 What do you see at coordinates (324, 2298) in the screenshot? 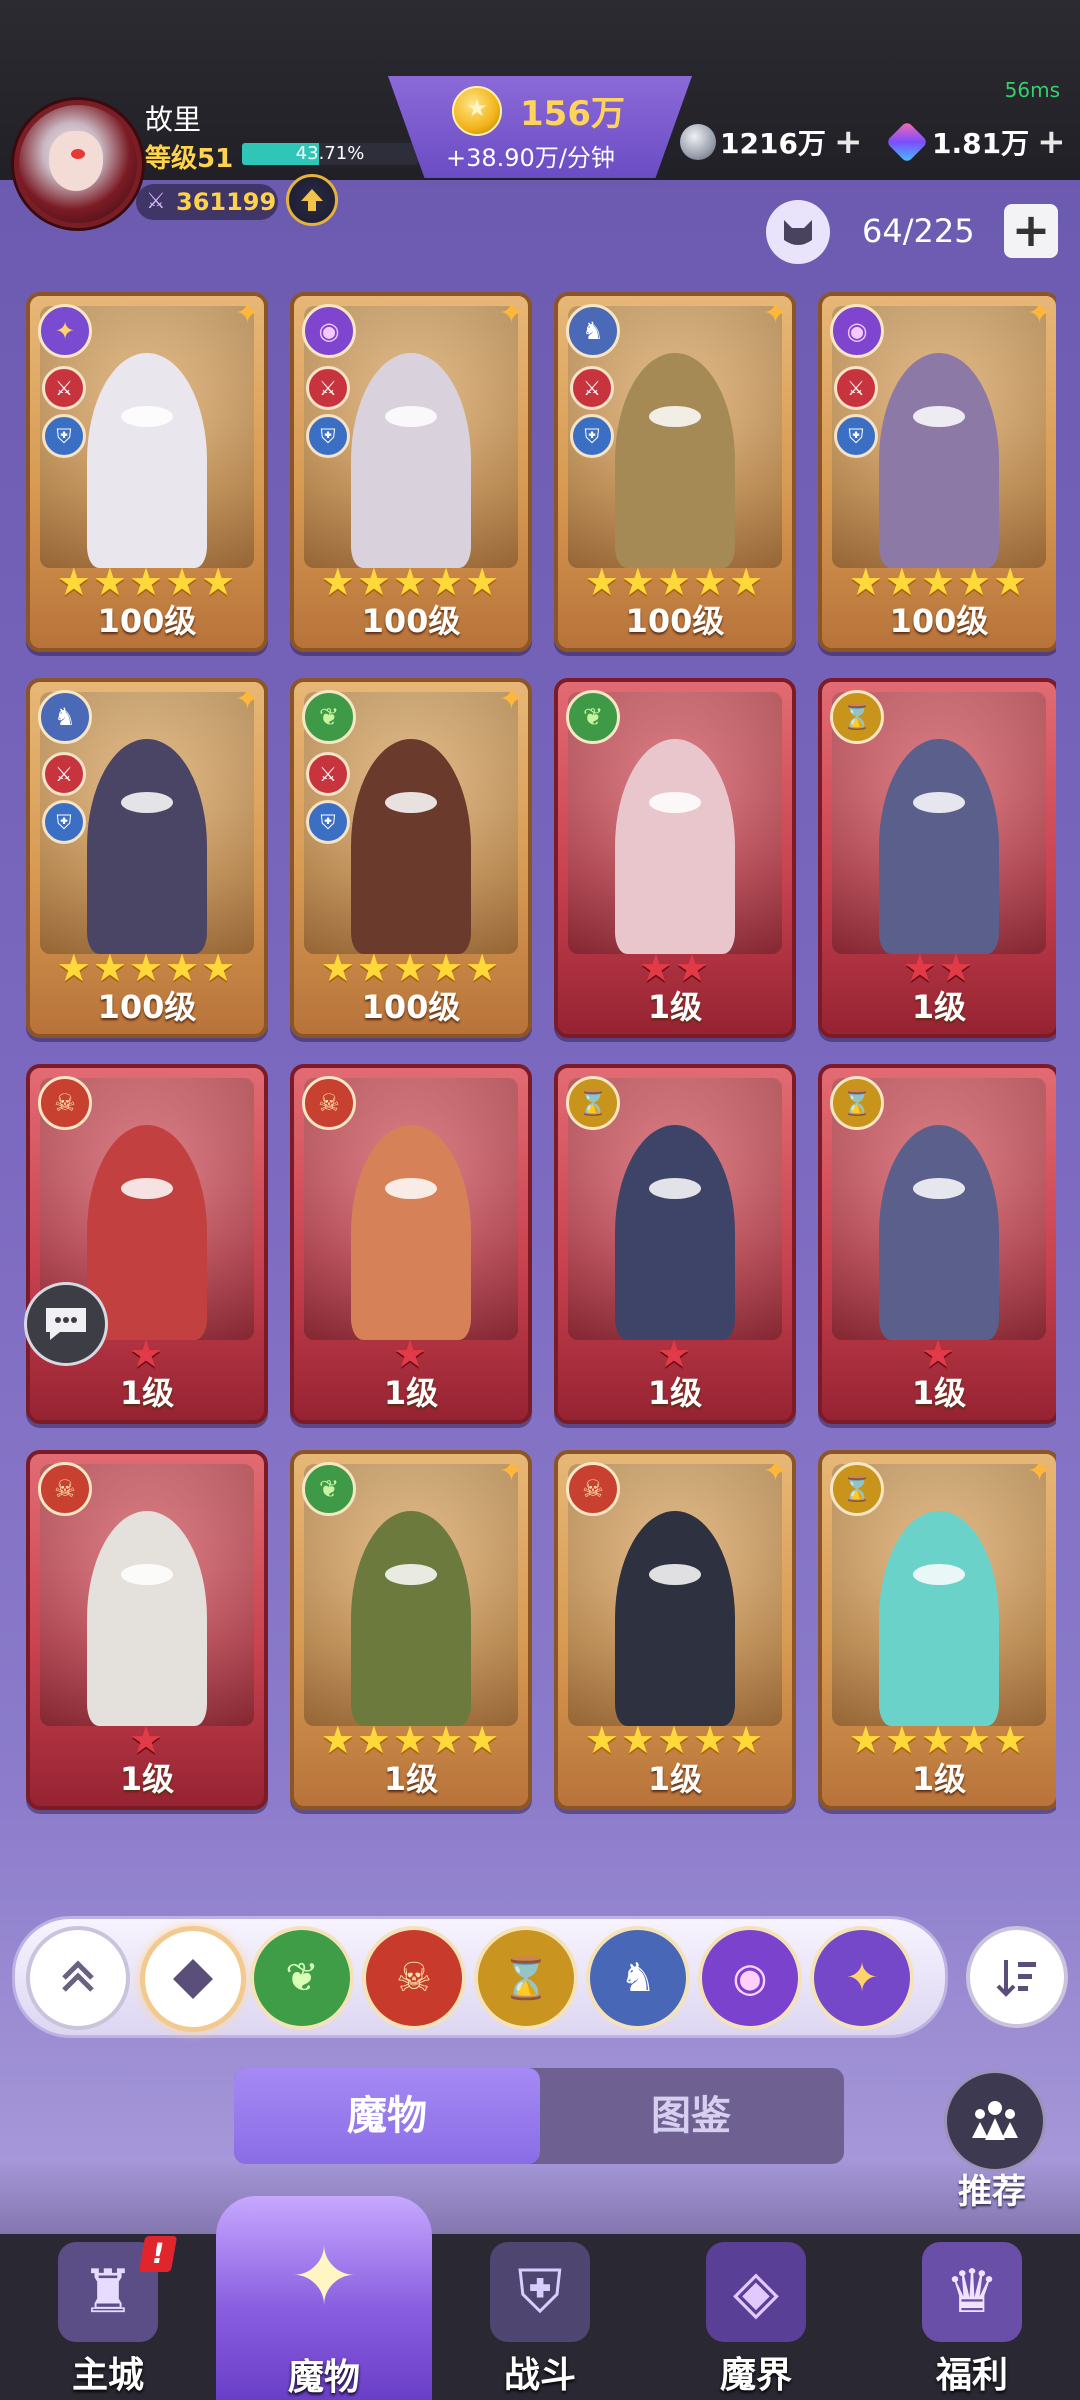
I see `nav-monsters: ✦ 魔物` at bounding box center [324, 2298].